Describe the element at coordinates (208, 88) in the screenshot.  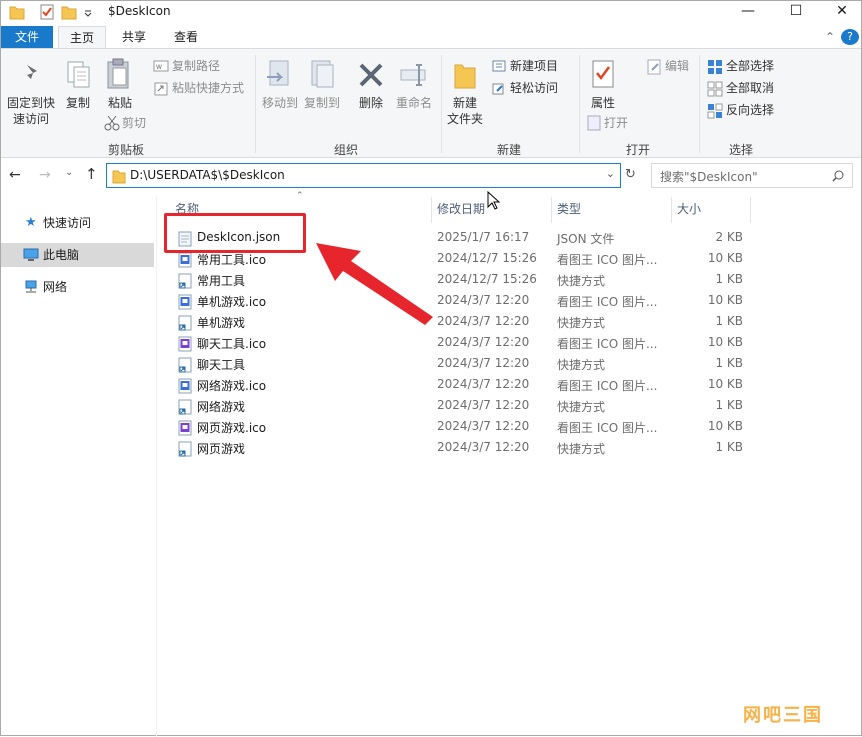
I see `paste-shortcut-button: 粘贴快捷方式` at that location.